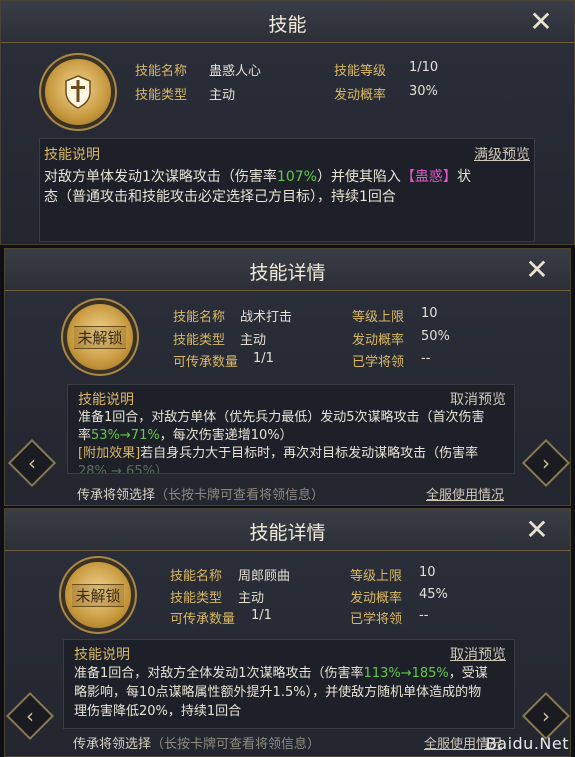  What do you see at coordinates (281, 417) in the screenshot?
I see `description-line-1: 准备1回合，对敌方单体（优先兵力最低）发动5次谋略攻击（首次伤害` at bounding box center [281, 417].